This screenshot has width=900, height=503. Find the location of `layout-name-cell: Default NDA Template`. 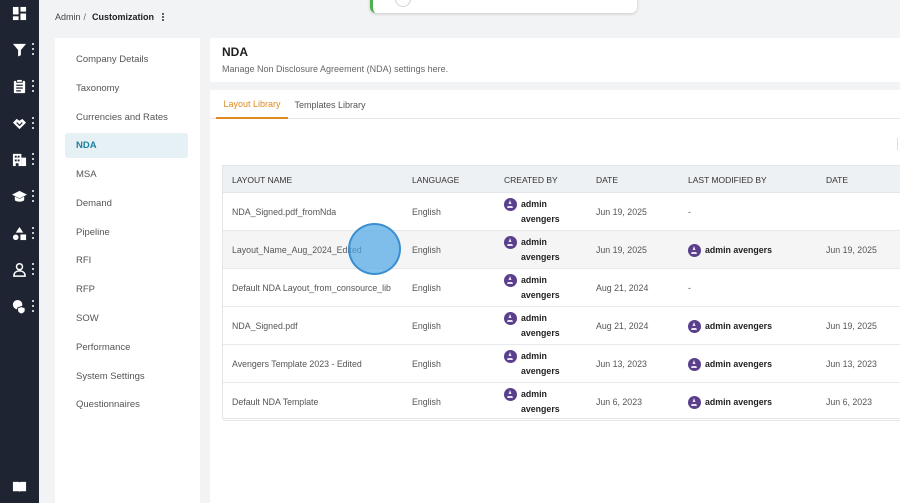

layout-name-cell: Default NDA Template is located at coordinates (275, 402).